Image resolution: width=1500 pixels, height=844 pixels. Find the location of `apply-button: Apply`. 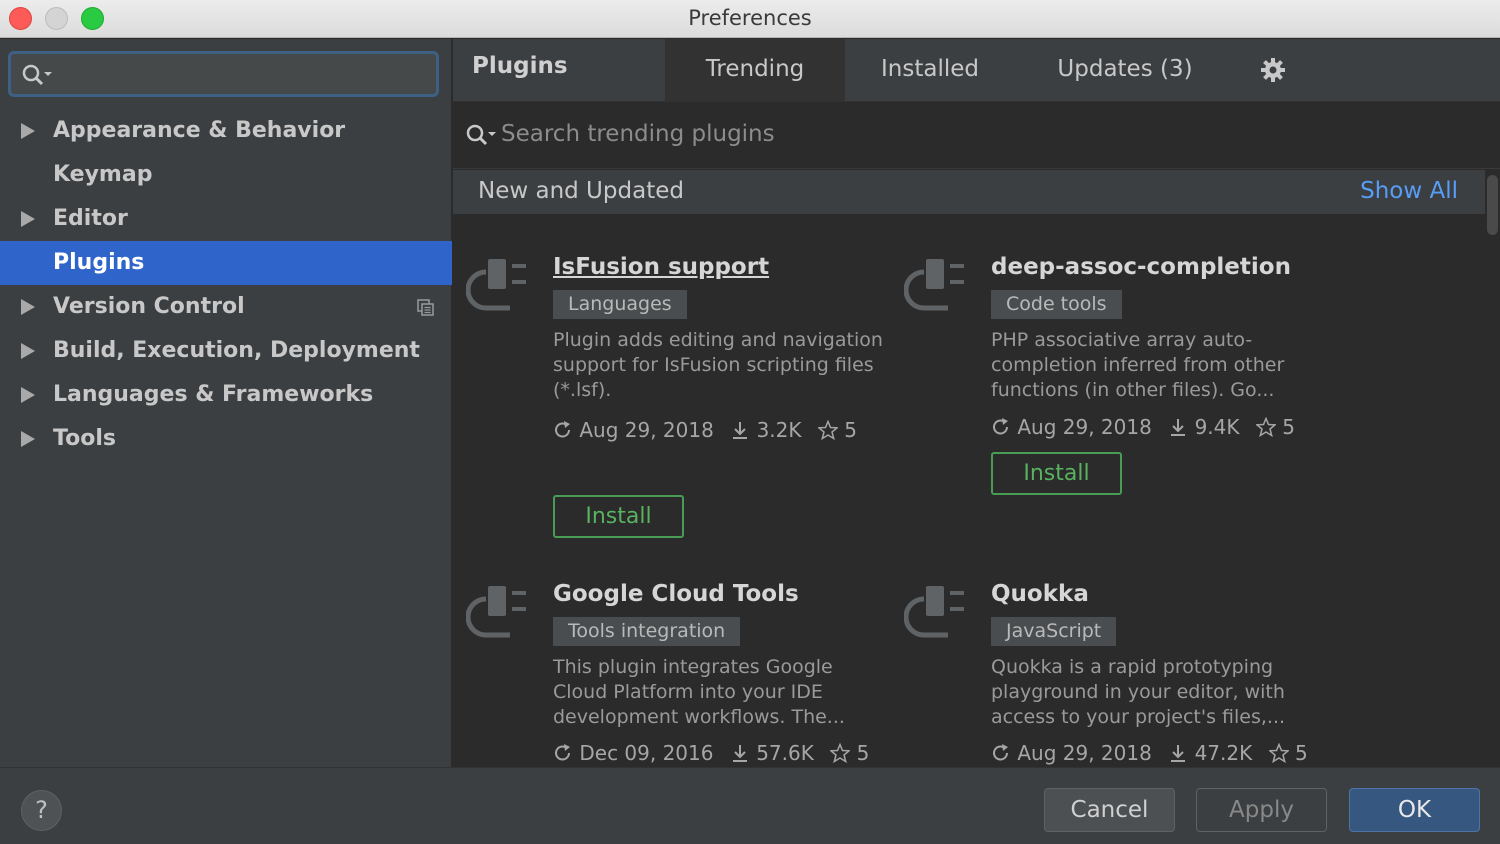

apply-button: Apply is located at coordinates (1261, 810).